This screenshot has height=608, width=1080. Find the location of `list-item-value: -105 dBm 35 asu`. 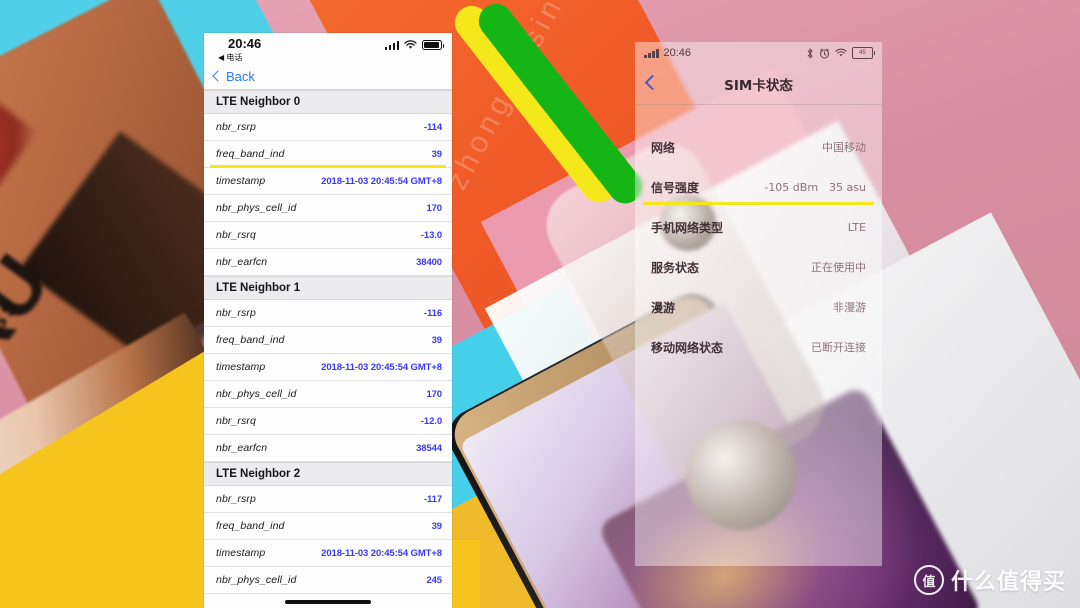

list-item-value: -105 dBm 35 asu is located at coordinates (815, 187).